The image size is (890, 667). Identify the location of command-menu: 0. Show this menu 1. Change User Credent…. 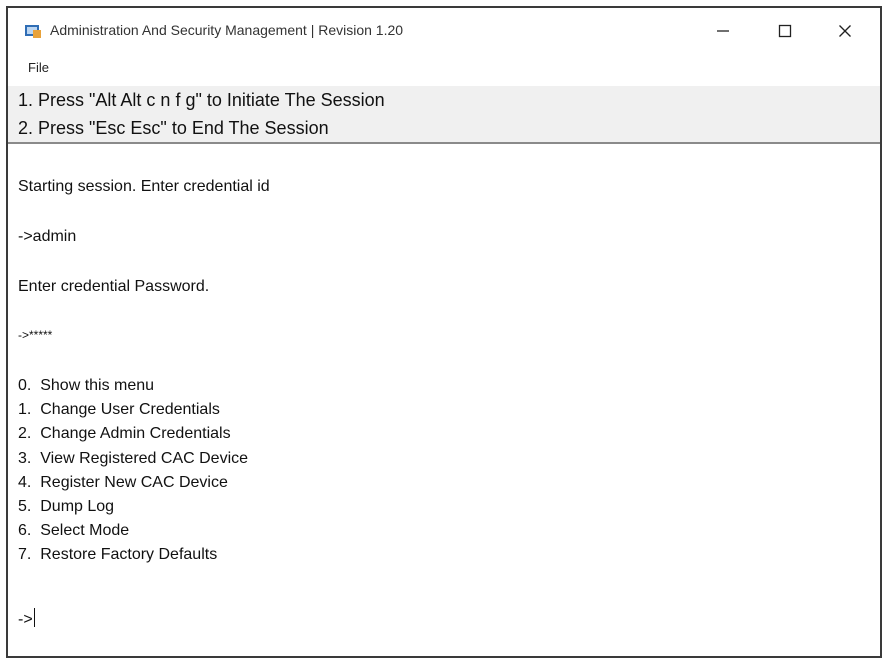
(133, 471).